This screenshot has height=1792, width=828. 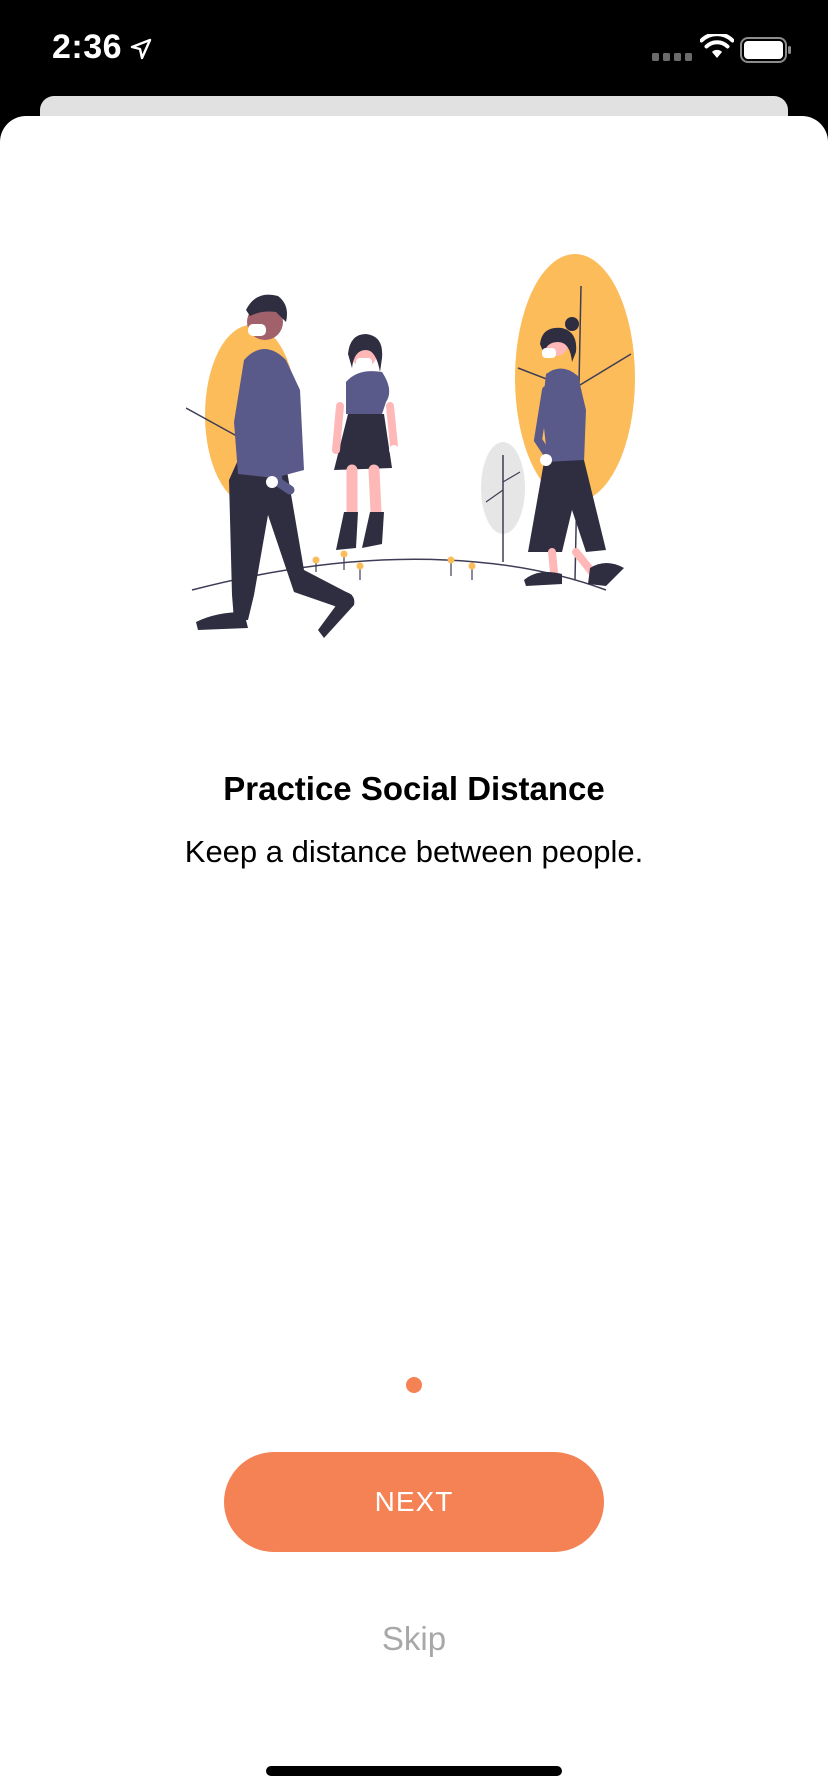 I want to click on people-walking-with-masks-illustration, so click(x=410, y=446).